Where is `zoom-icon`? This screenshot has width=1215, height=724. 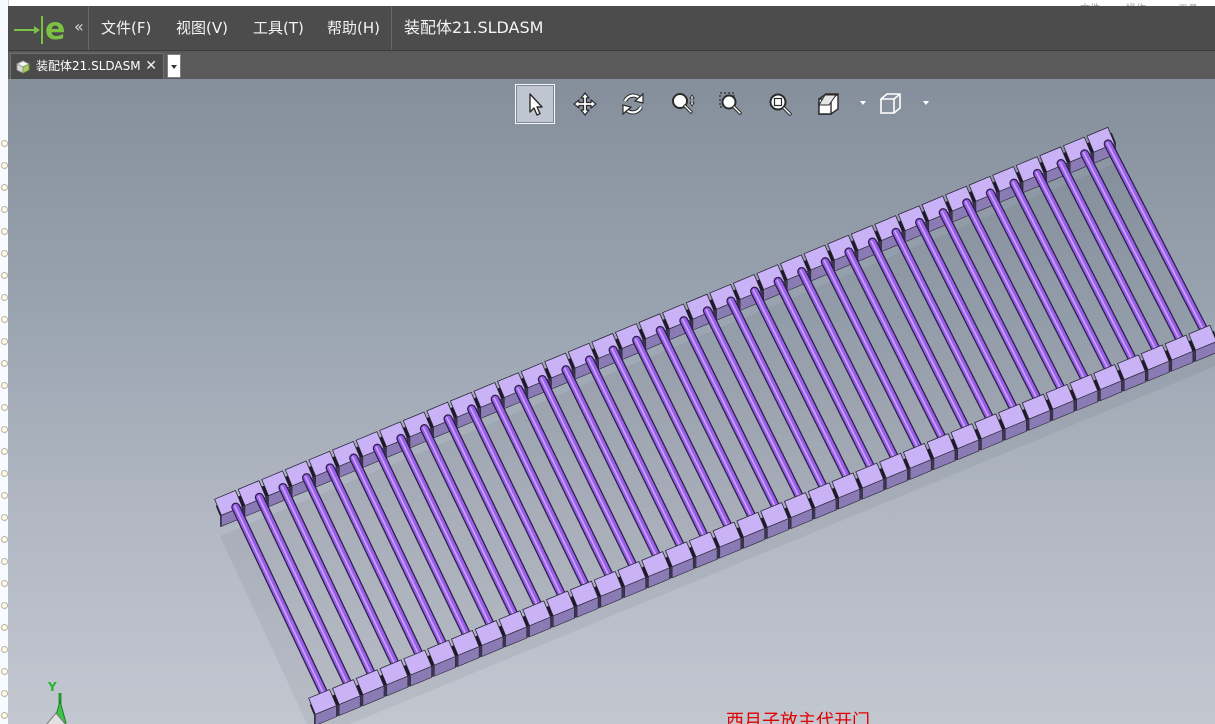 zoom-icon is located at coordinates (683, 103).